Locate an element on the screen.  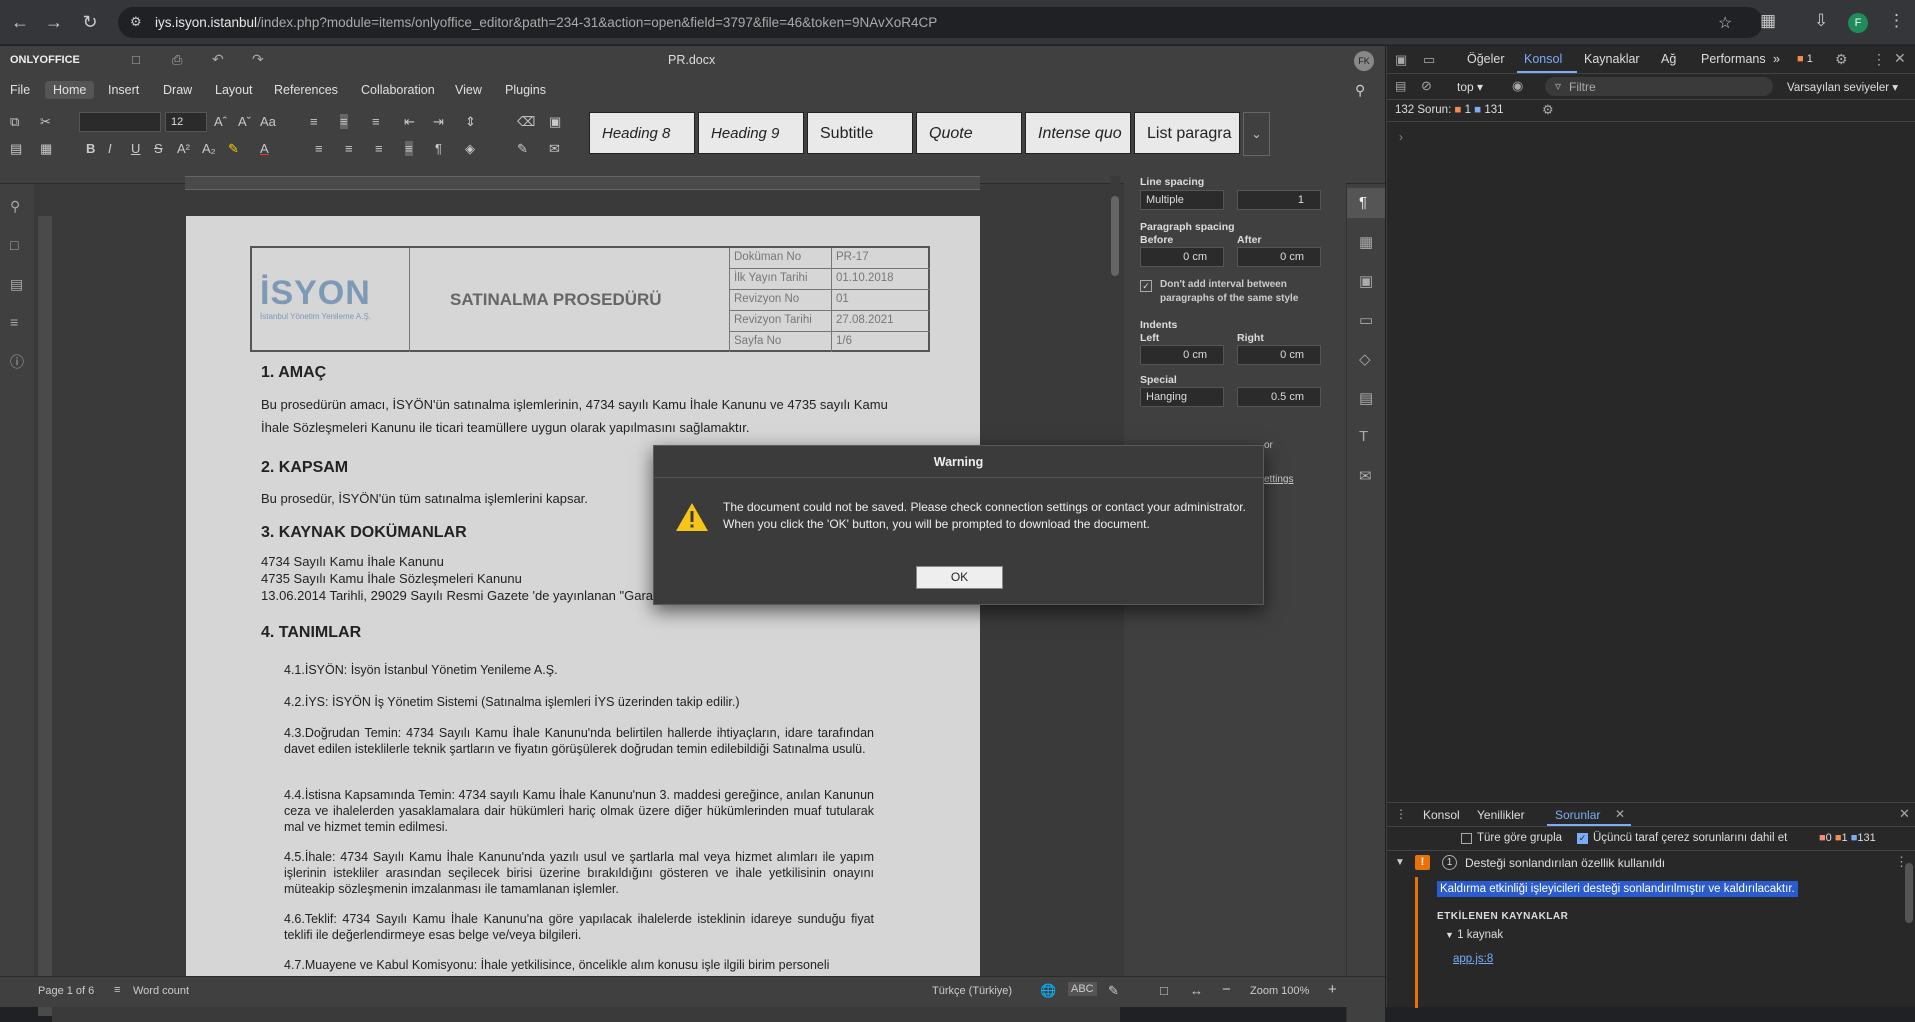
tab-home: Home is located at coordinates (70, 90).